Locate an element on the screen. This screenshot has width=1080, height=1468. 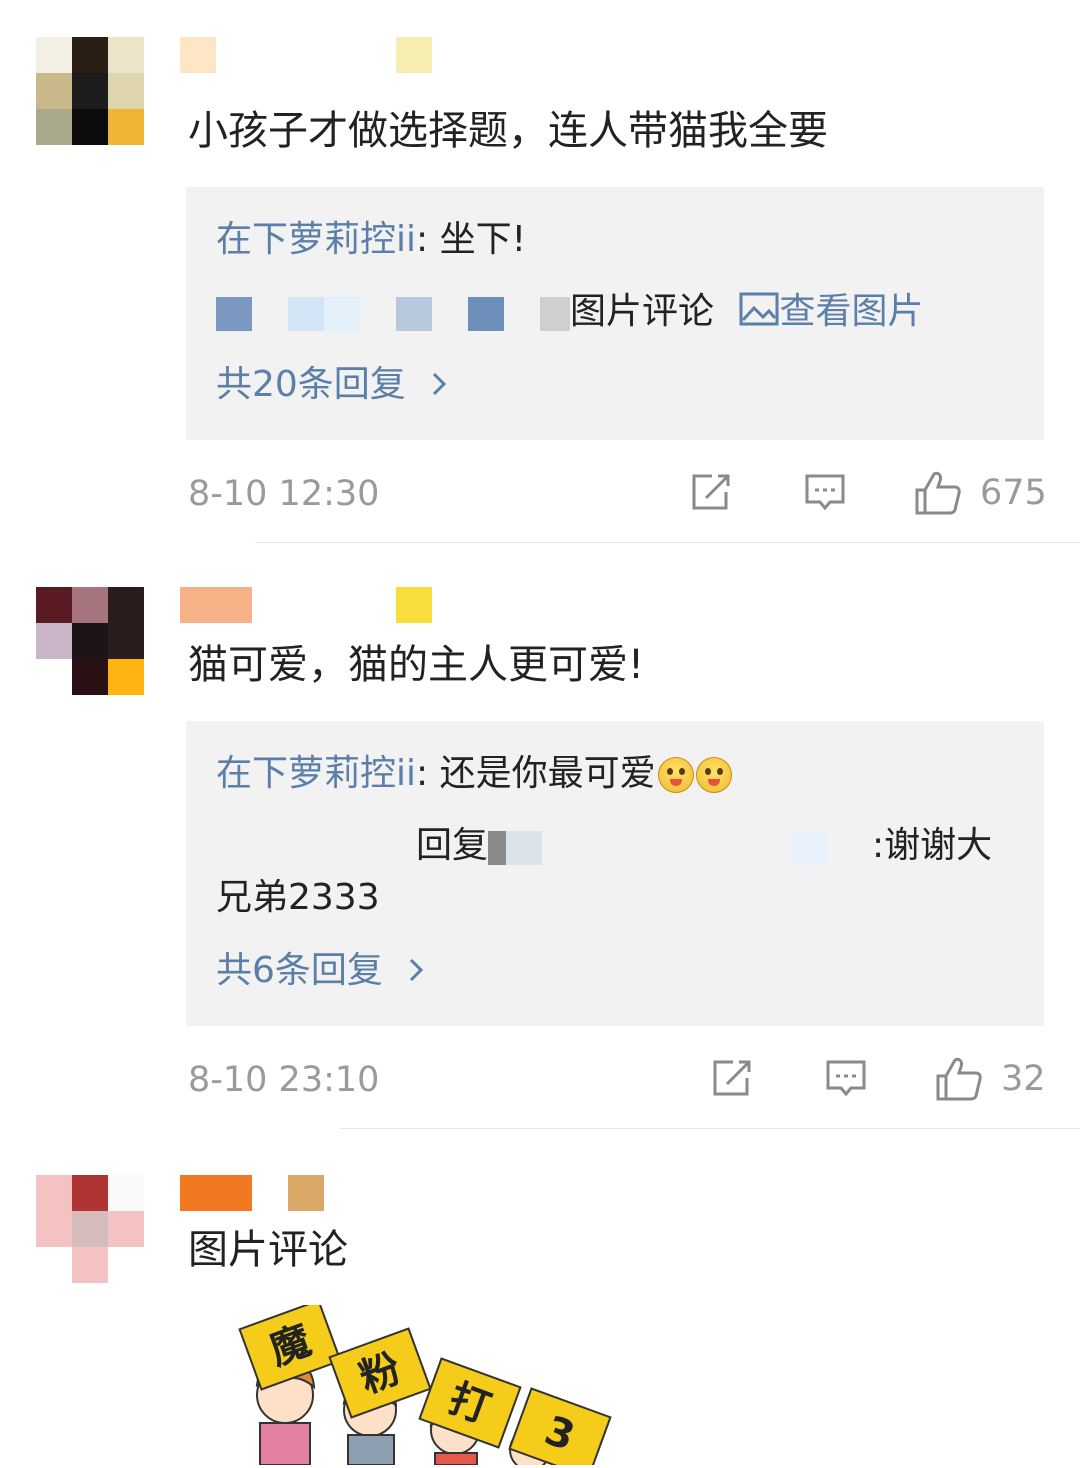
username-redacted is located at coordinates (252, 1193).